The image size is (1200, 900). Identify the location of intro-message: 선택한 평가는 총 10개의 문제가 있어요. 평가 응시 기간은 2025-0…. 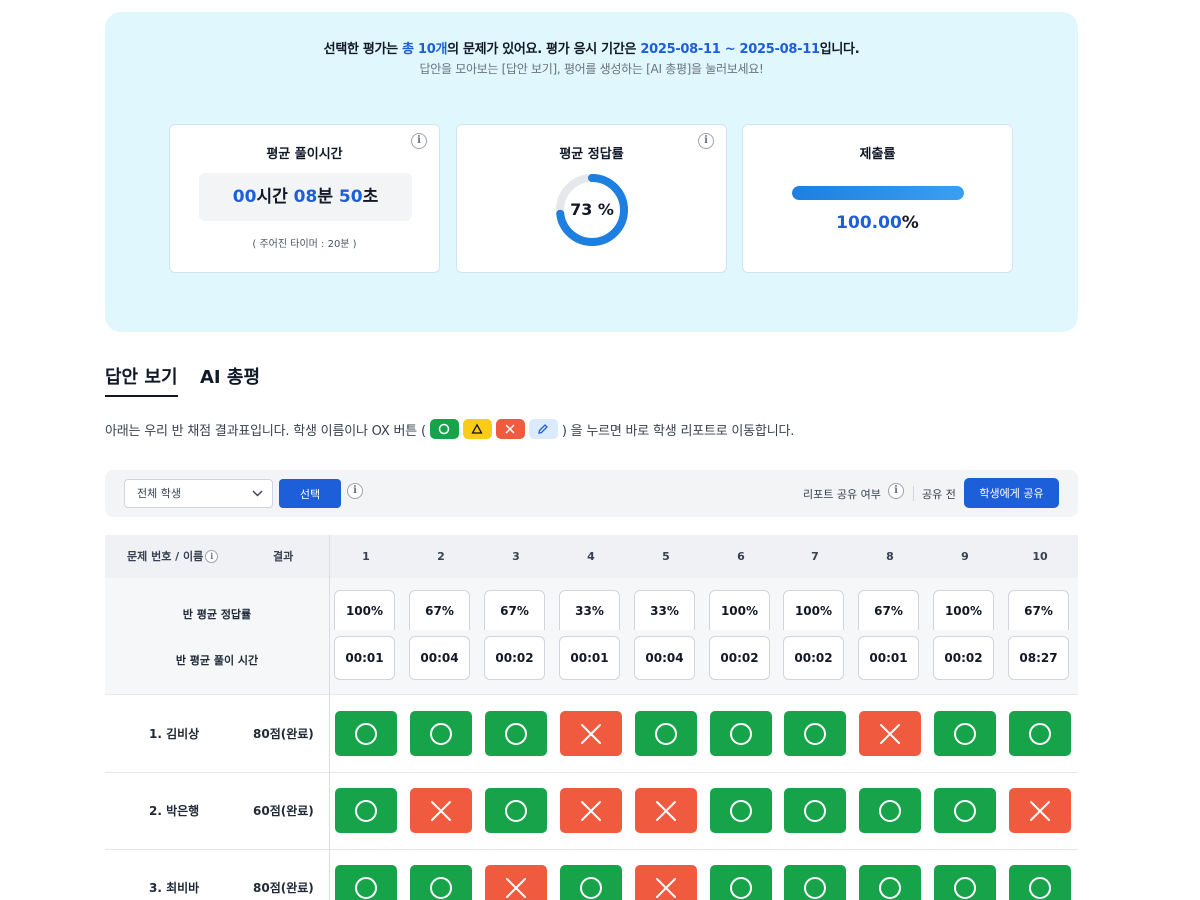
(591, 49).